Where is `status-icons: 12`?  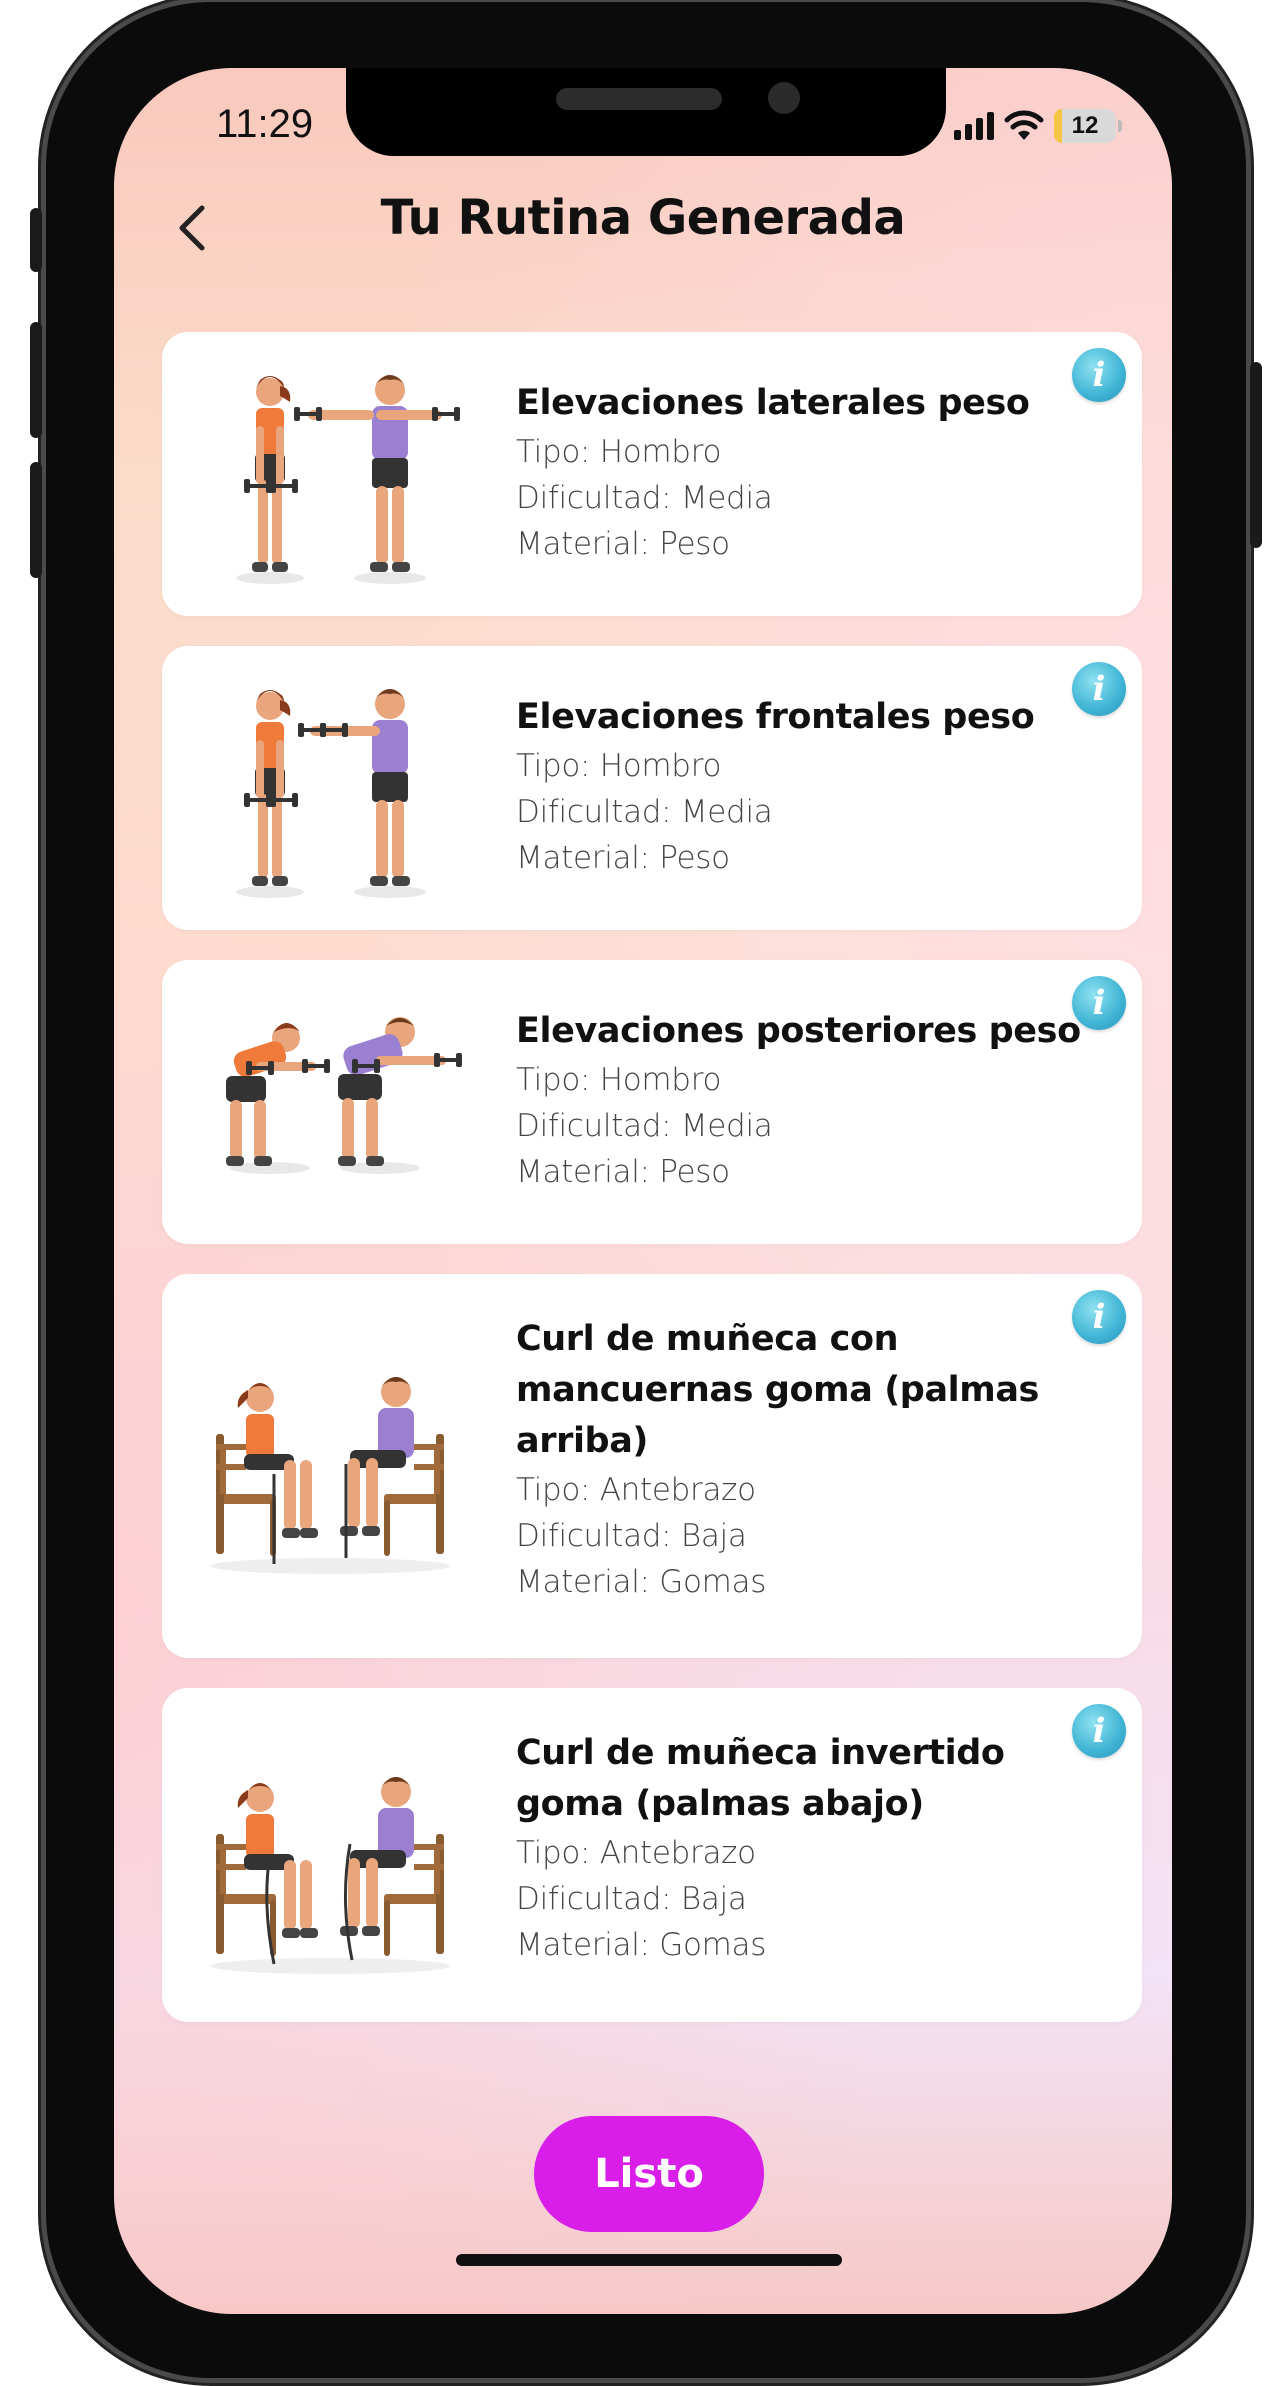 status-icons: 12 is located at coordinates (1038, 126).